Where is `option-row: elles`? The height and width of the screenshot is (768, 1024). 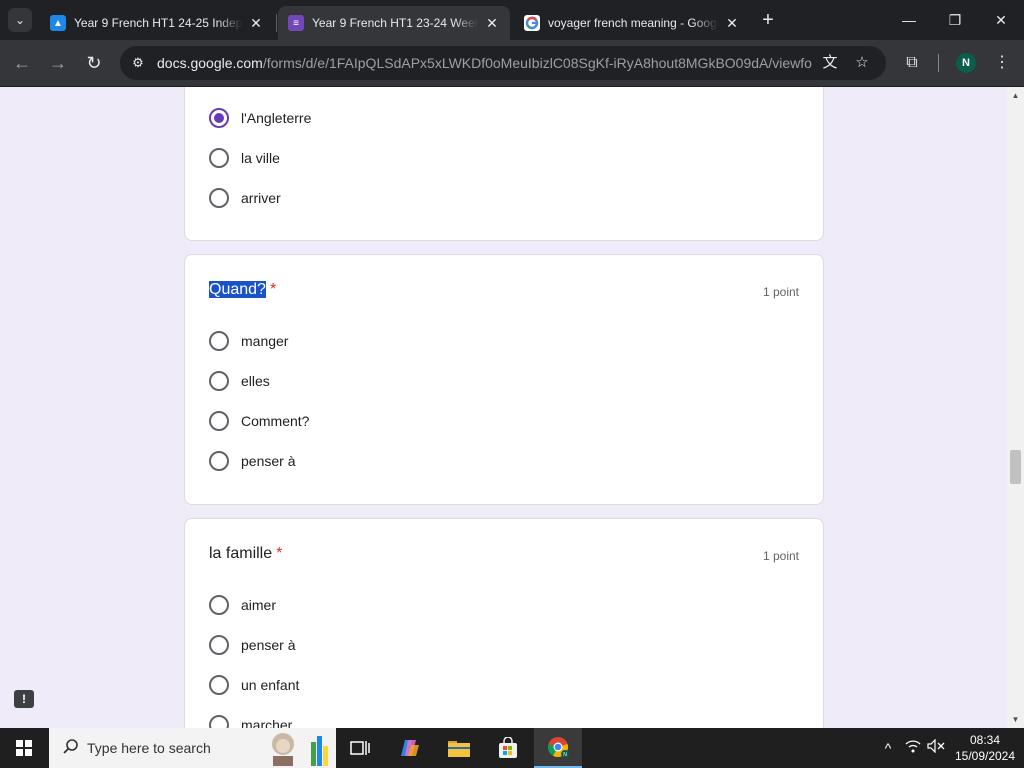 option-row: elles is located at coordinates (239, 381).